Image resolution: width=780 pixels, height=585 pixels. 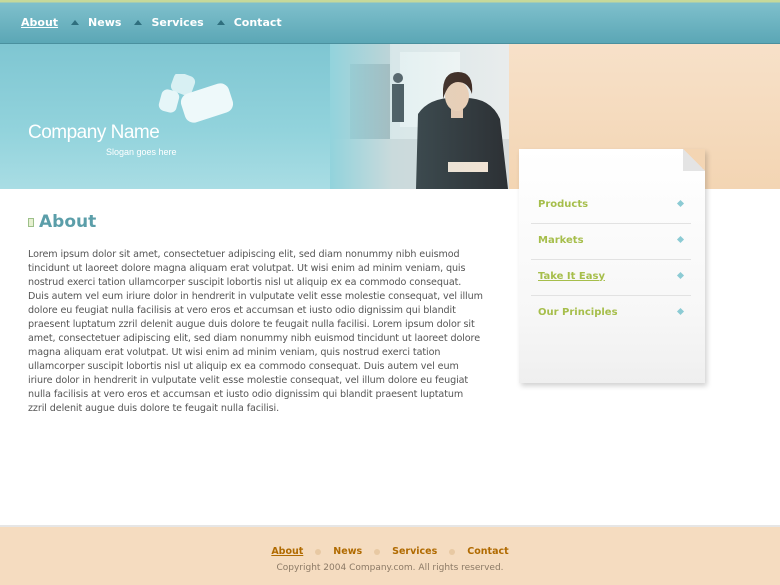 What do you see at coordinates (611, 278) in the screenshot?
I see `sidebar-item-take-it-easy: Take It Easy` at bounding box center [611, 278].